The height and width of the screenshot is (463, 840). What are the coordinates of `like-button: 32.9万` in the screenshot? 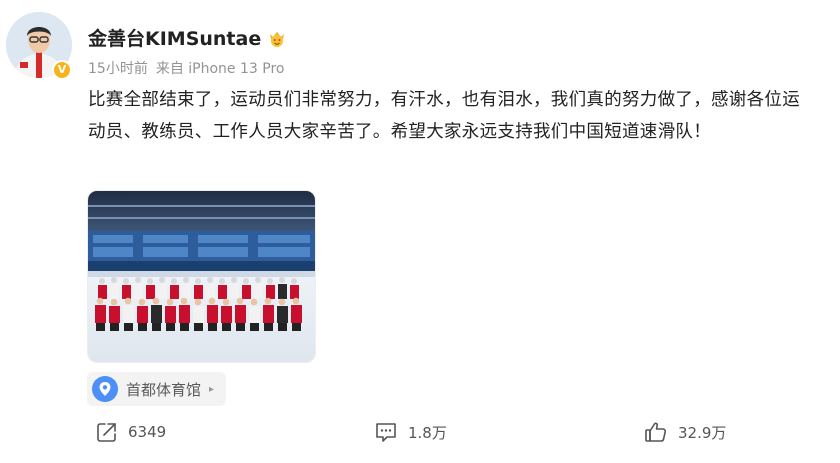 It's located at (685, 432).